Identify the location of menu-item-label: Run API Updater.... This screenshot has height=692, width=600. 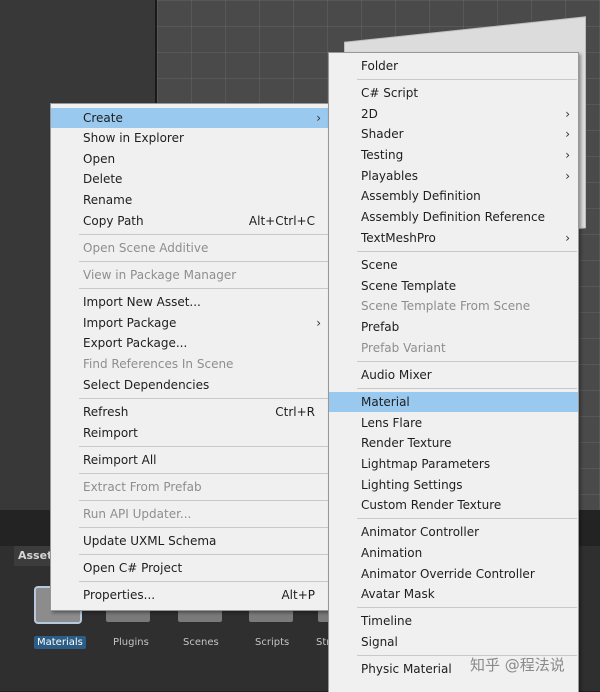
(137, 514).